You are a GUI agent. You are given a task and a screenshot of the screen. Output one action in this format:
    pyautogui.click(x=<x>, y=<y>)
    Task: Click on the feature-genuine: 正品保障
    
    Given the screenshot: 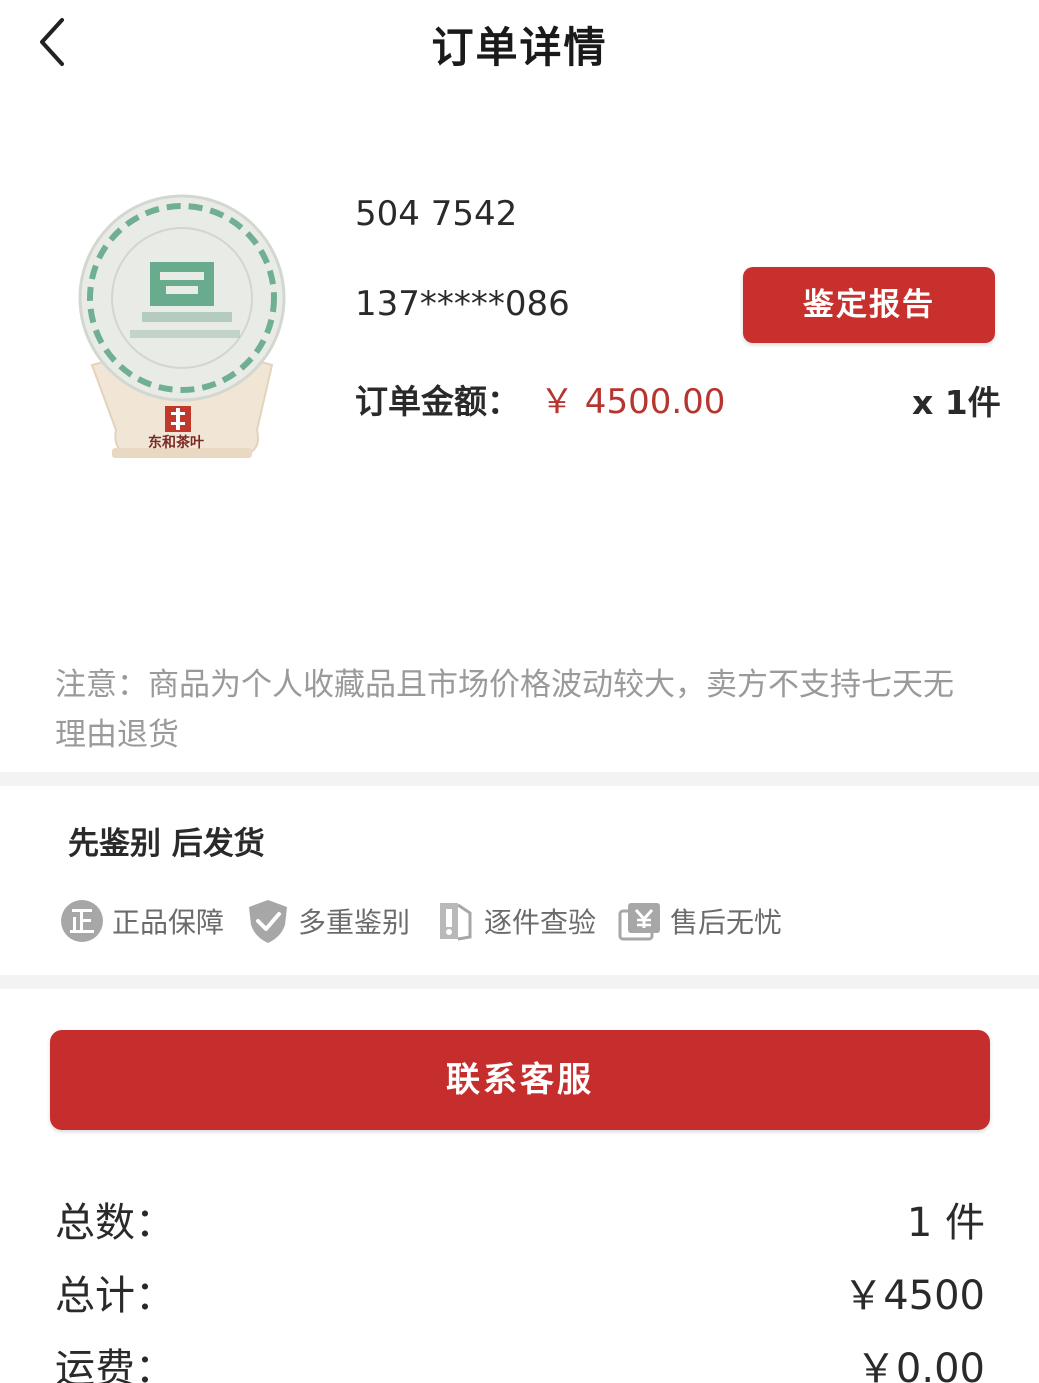 What is the action you would take?
    pyautogui.click(x=141, y=921)
    